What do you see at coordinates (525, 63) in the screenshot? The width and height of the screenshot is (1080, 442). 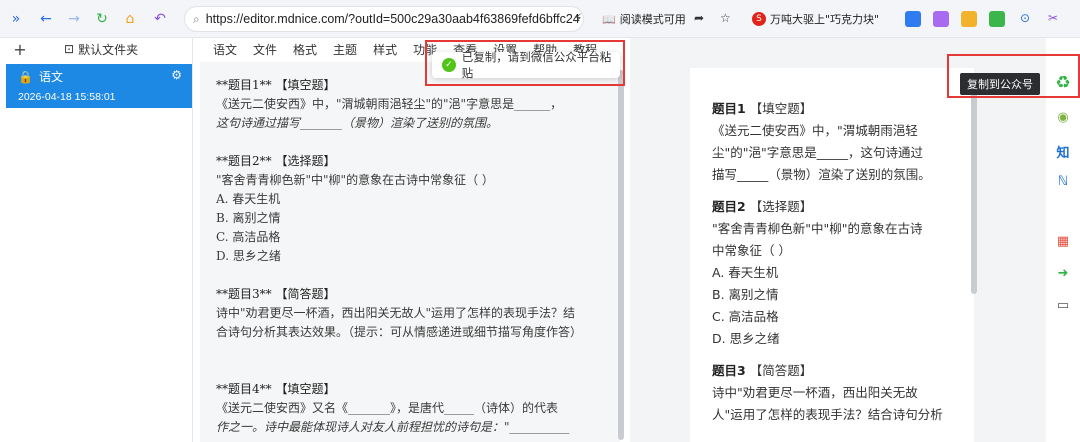 I see `highlight-box-toast` at bounding box center [525, 63].